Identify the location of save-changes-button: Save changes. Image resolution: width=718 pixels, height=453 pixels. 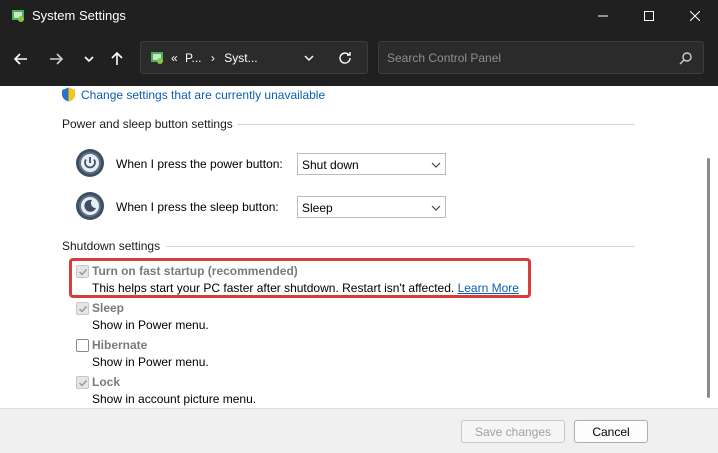
(513, 431).